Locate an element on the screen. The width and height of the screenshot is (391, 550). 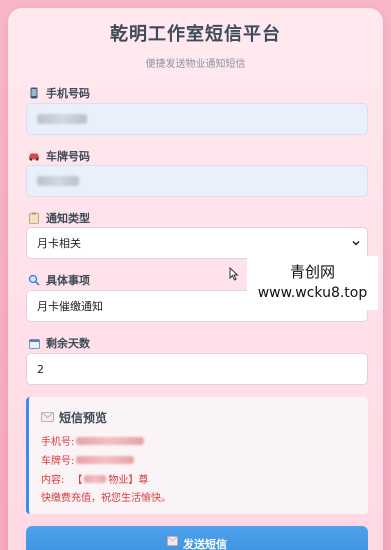
preview-phone-line: 手机号: is located at coordinates (93, 440).